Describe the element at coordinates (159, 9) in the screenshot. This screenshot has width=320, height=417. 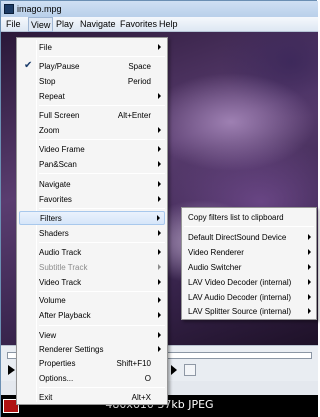
I see `title-bar: imago.mpg` at that location.